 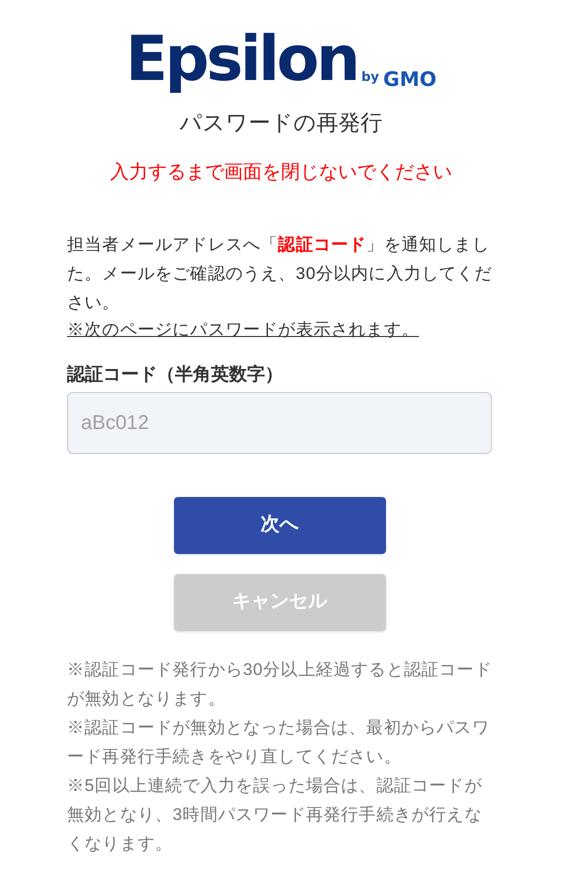 I want to click on page-title: パスワードの再発行, so click(x=281, y=123).